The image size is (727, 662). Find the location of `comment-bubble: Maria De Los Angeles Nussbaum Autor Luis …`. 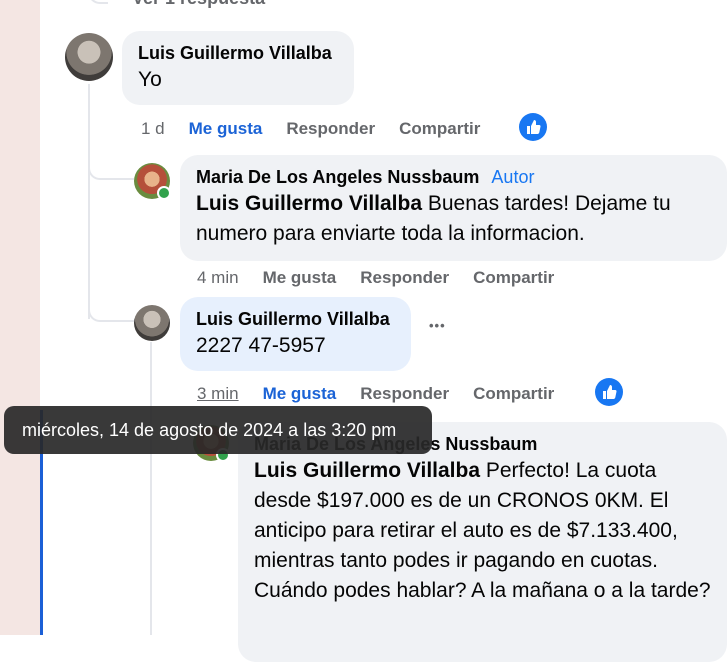

comment-bubble: Maria De Los Angeles Nussbaum Autor Luis … is located at coordinates (453, 208).